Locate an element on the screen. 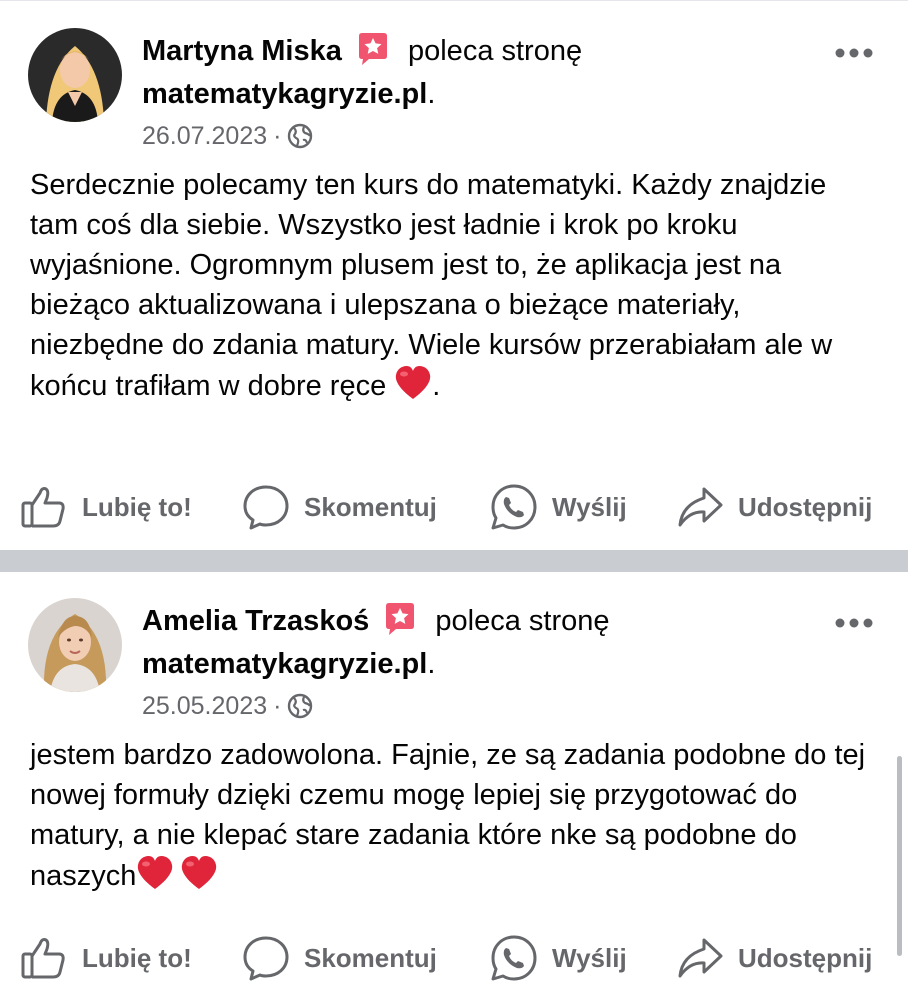 This screenshot has height=1000, width=908. post-header: Martyna Miska poleca stronę is located at coordinates (362, 50).